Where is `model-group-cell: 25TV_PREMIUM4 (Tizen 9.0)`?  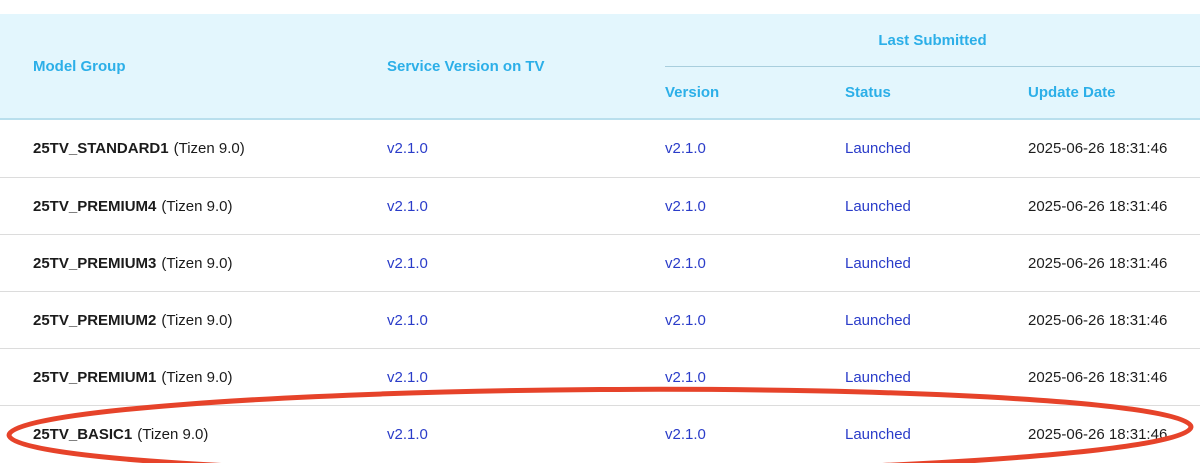 model-group-cell: 25TV_PREMIUM4 (Tizen 9.0) is located at coordinates (177, 206).